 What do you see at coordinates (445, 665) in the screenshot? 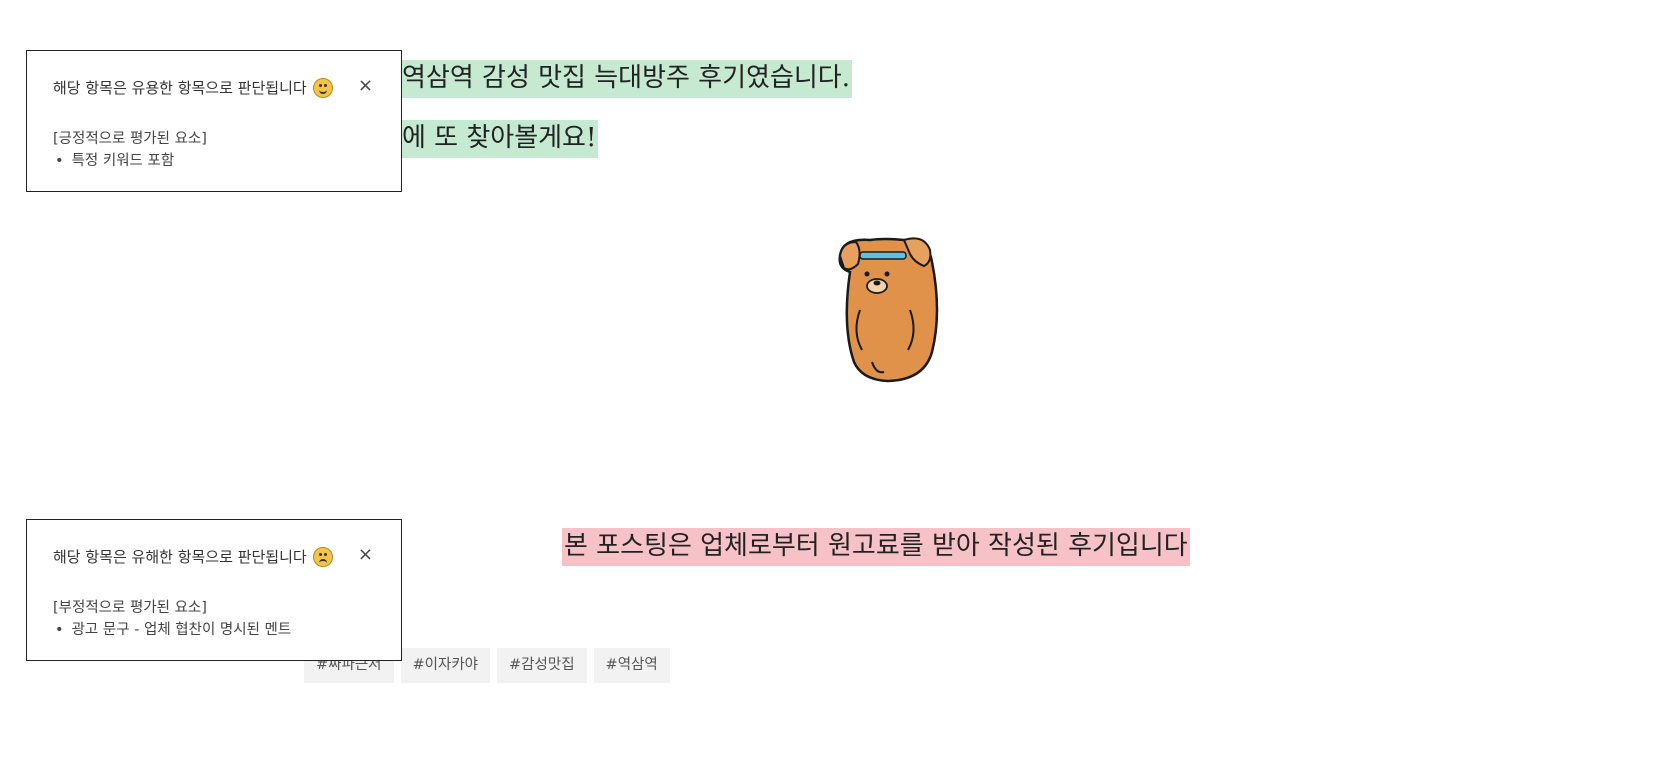
I see `hashtag-item: #이자카야` at bounding box center [445, 665].